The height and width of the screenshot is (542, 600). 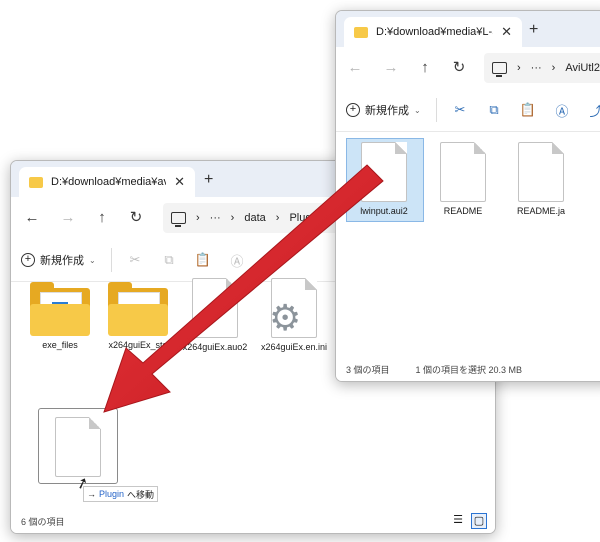 I want to click on command-bar: + 新規作成 ⌄ ✂ ⧉ 📋 Ⓐ ⤴, so click(x=468, y=110).